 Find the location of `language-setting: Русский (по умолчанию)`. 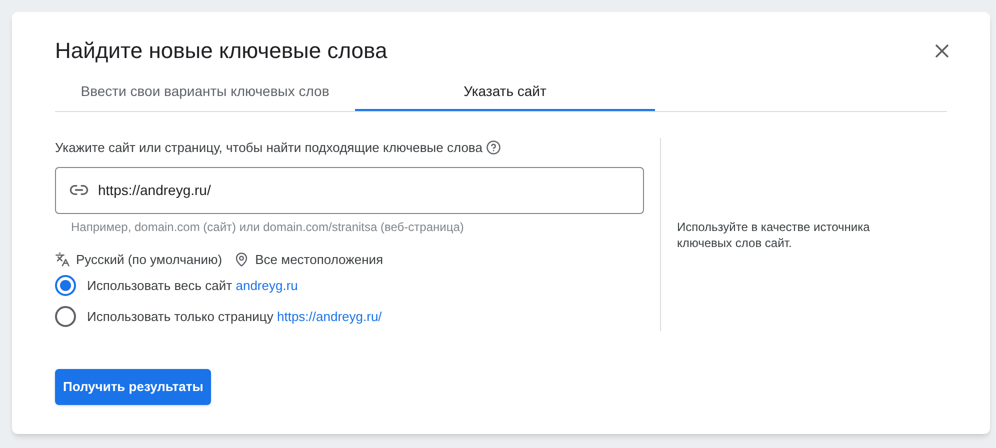

language-setting: Русский (по умолчанию) is located at coordinates (149, 259).